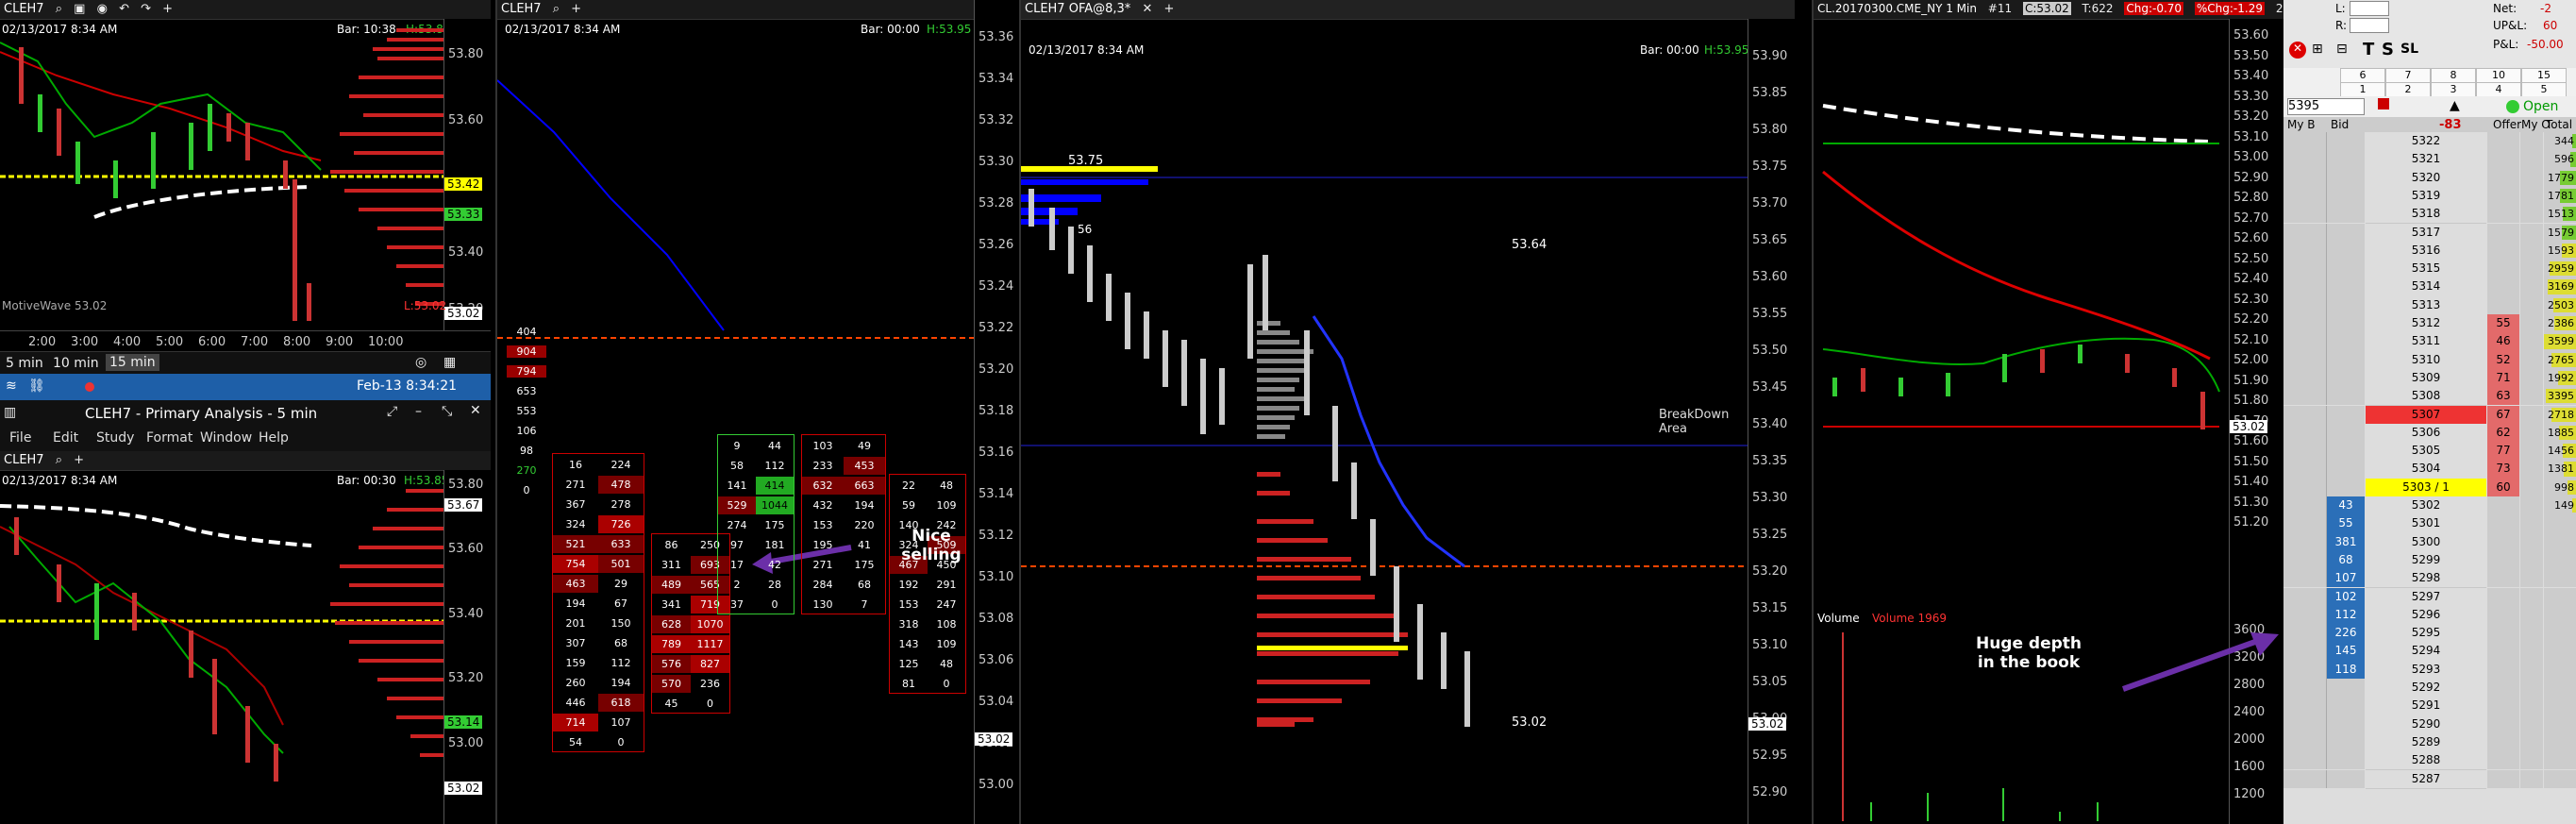 The image size is (2576, 824). Describe the element at coordinates (2346, 505) in the screenshot. I see `bid-cell: 43` at that location.